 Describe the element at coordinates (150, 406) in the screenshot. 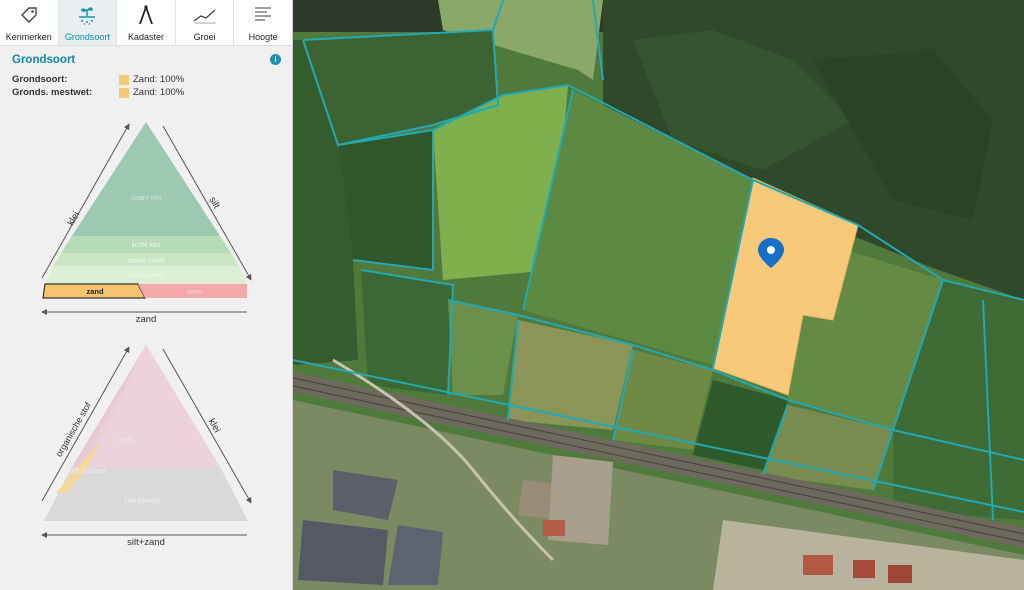

I see `zone-veen-fill` at that location.